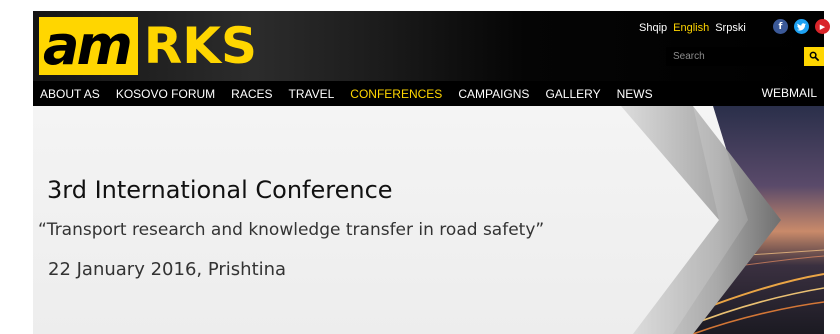 The width and height of the screenshot is (840, 334). Describe the element at coordinates (70, 94) in the screenshot. I see `nav-about-as: ABOUT AS` at that location.